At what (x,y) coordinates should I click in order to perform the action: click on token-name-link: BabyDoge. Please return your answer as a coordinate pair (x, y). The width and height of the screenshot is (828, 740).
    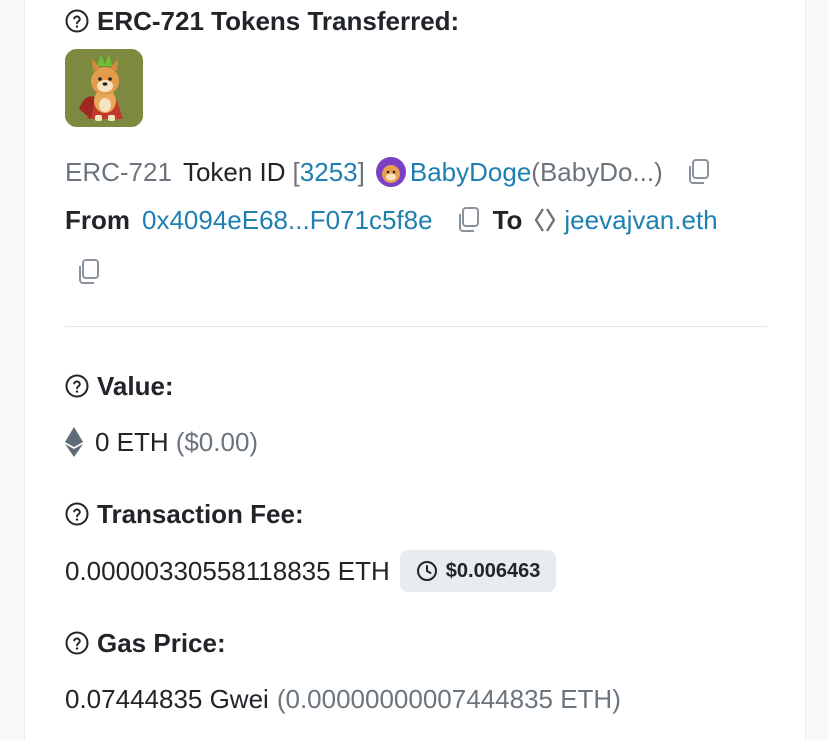
    Looking at the image, I should click on (470, 172).